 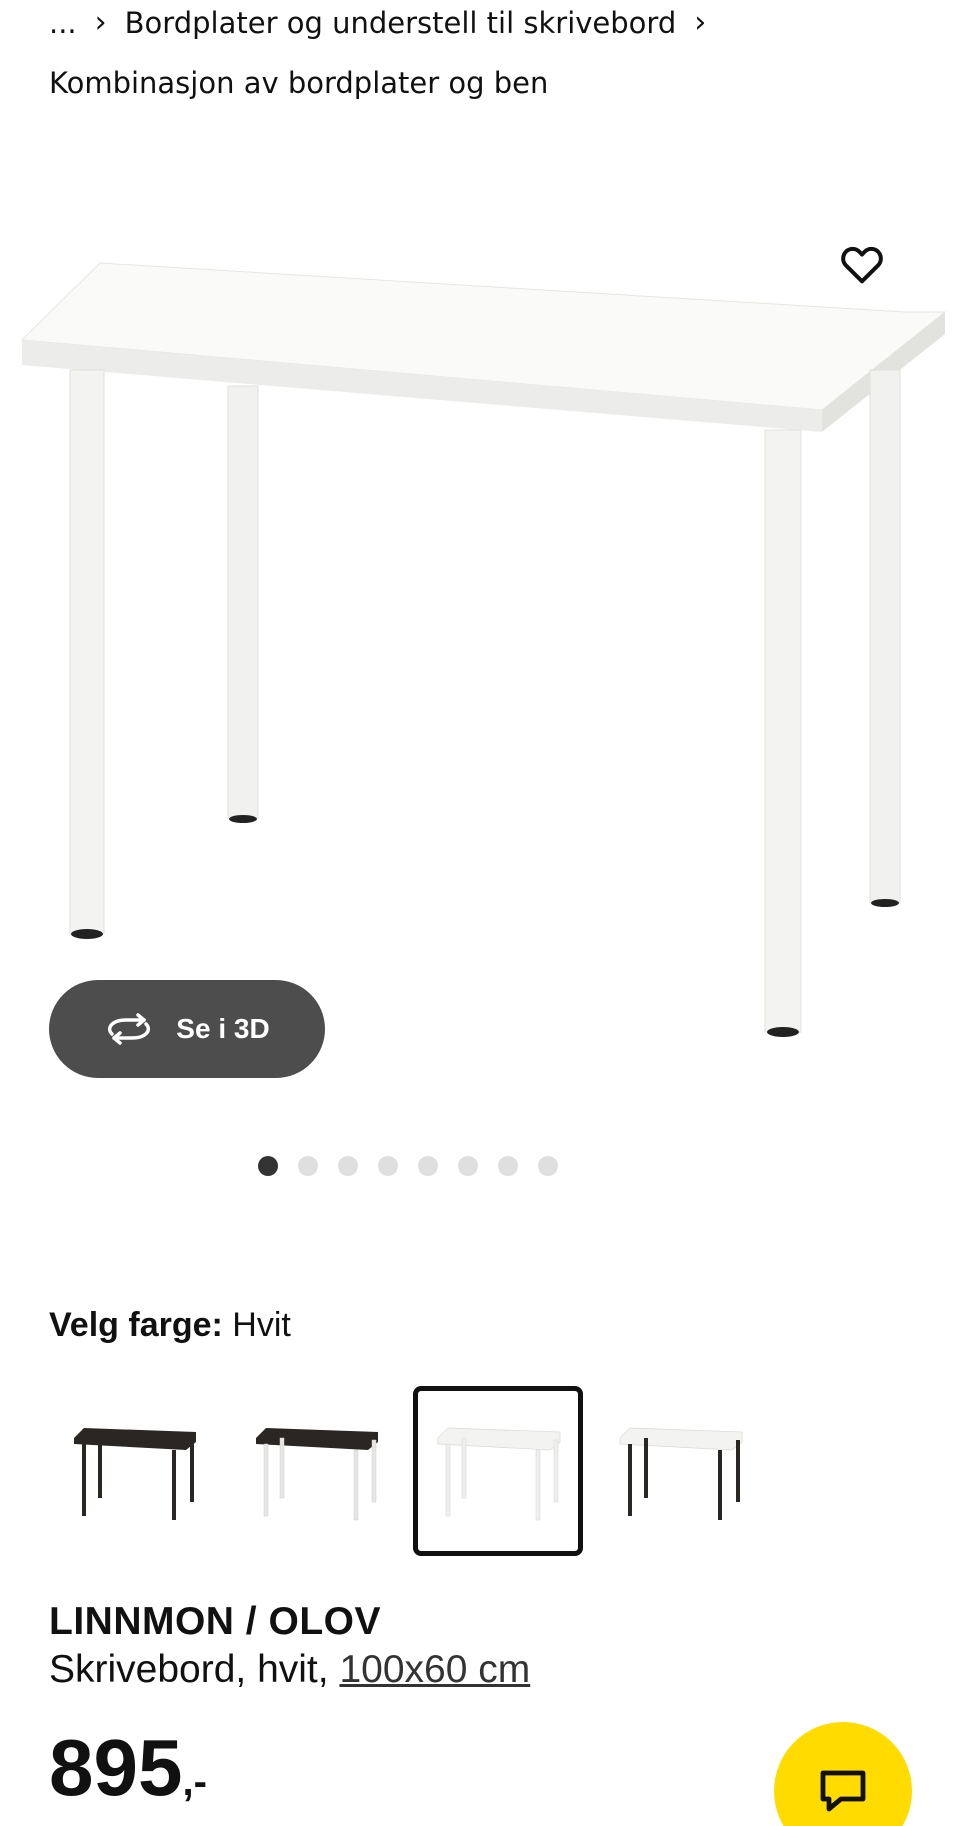 I want to click on color-swatch-white-white, so click(x=498, y=1471).